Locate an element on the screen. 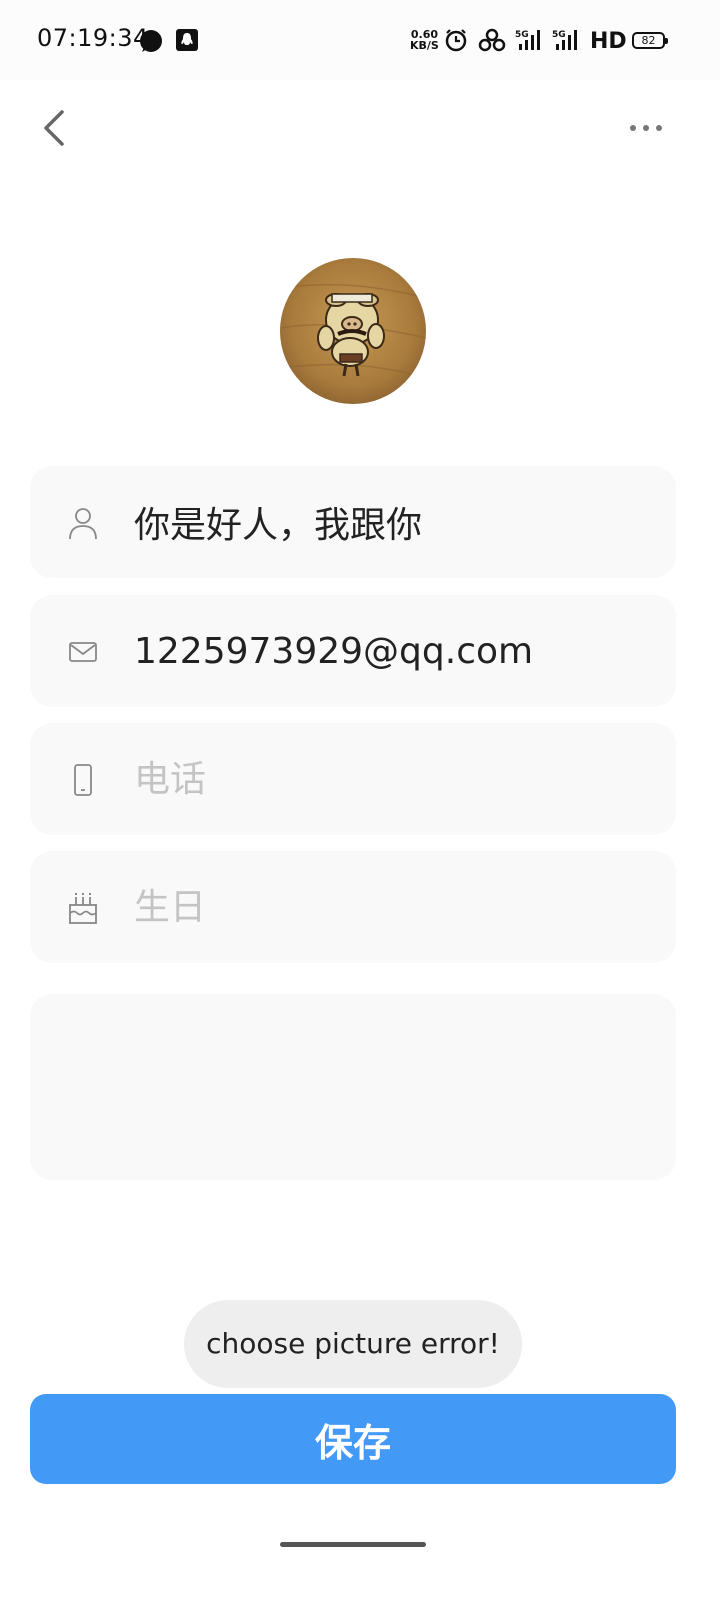 Image resolution: width=720 pixels, height=1600 pixels. signal-5g-icon-1: 5G is located at coordinates (527, 40).